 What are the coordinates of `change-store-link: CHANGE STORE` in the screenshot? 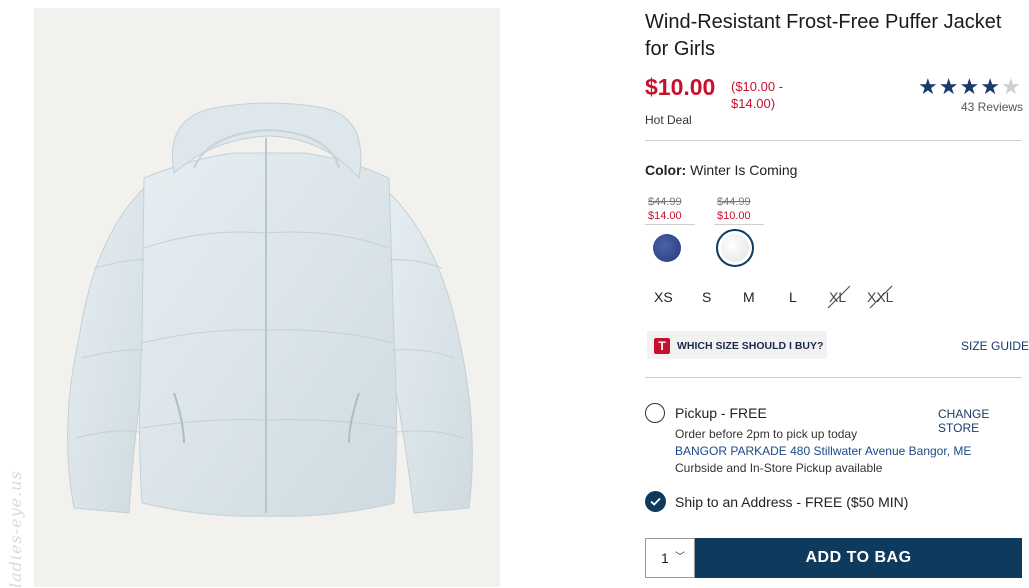 It's located at (983, 421).